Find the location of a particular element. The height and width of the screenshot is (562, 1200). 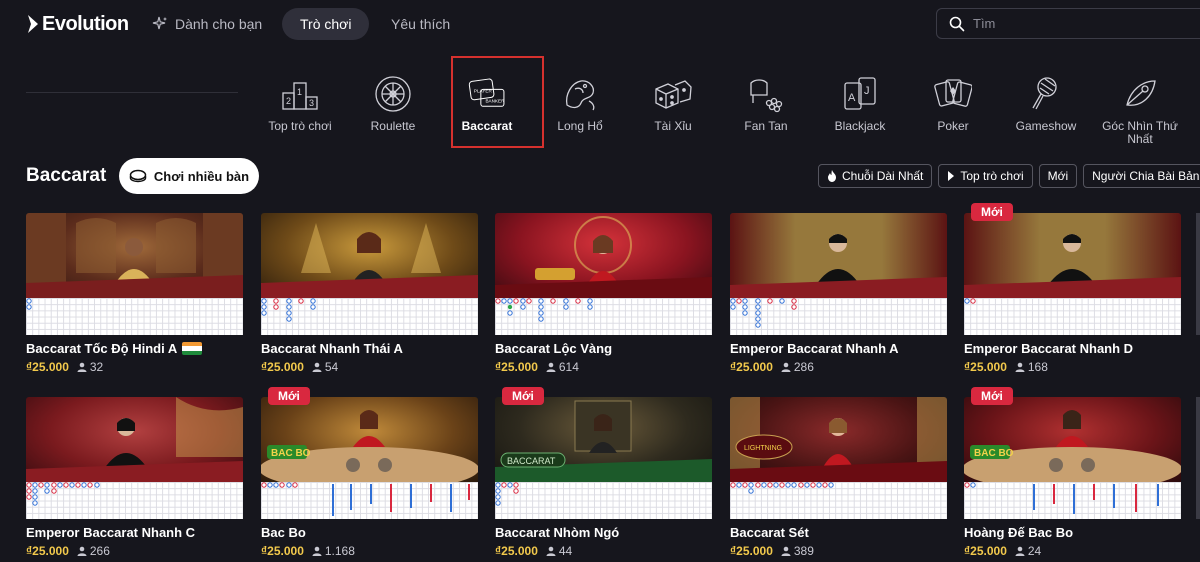

search-input is located at coordinates (1073, 23).